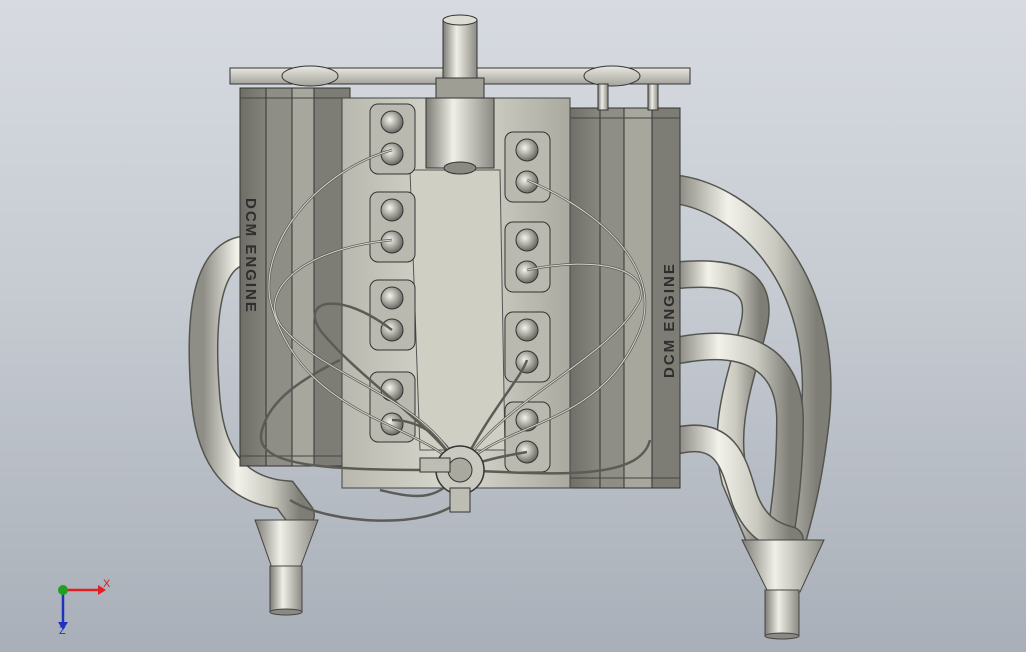 This screenshot has height=652, width=1026. Describe the element at coordinates (250, 256) in the screenshot. I see `left-bank-label: DCM ENGINE` at that location.